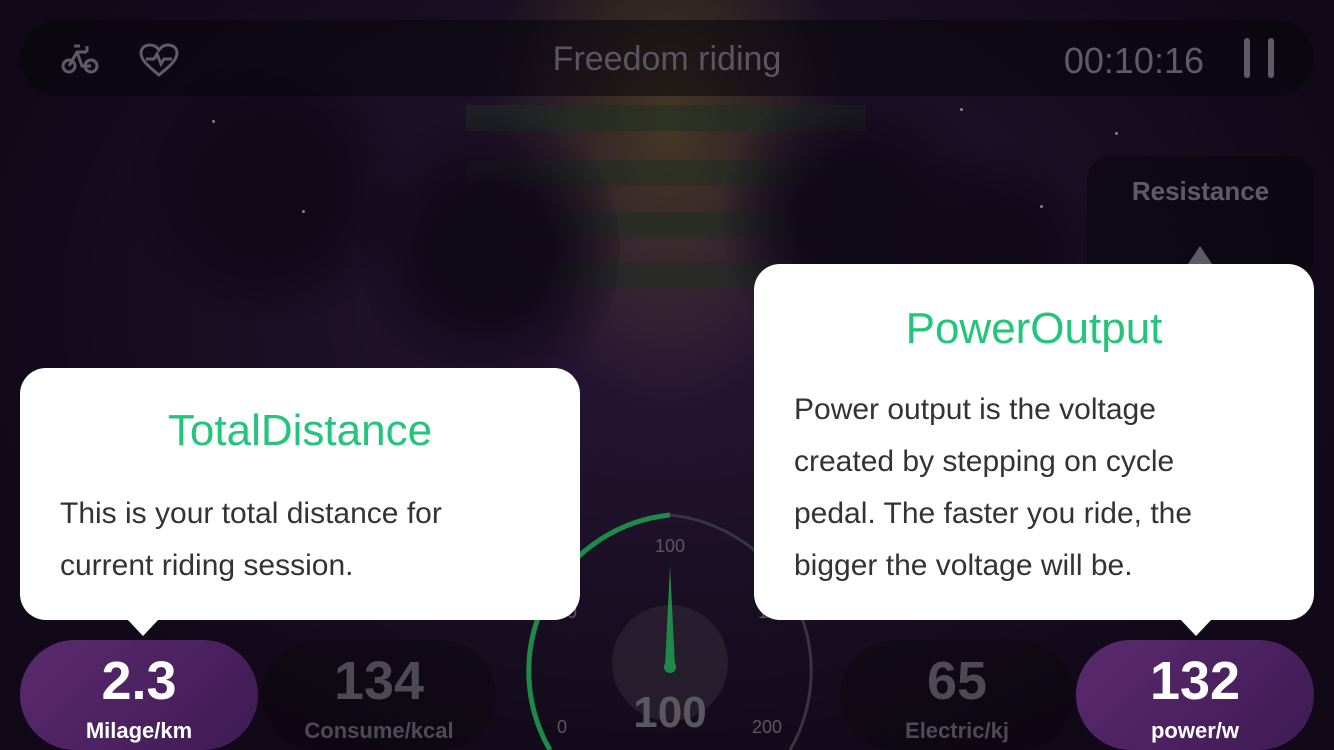 This screenshot has width=1334, height=750. What do you see at coordinates (300, 430) in the screenshot?
I see `tooltip-title: TotalDistance` at bounding box center [300, 430].